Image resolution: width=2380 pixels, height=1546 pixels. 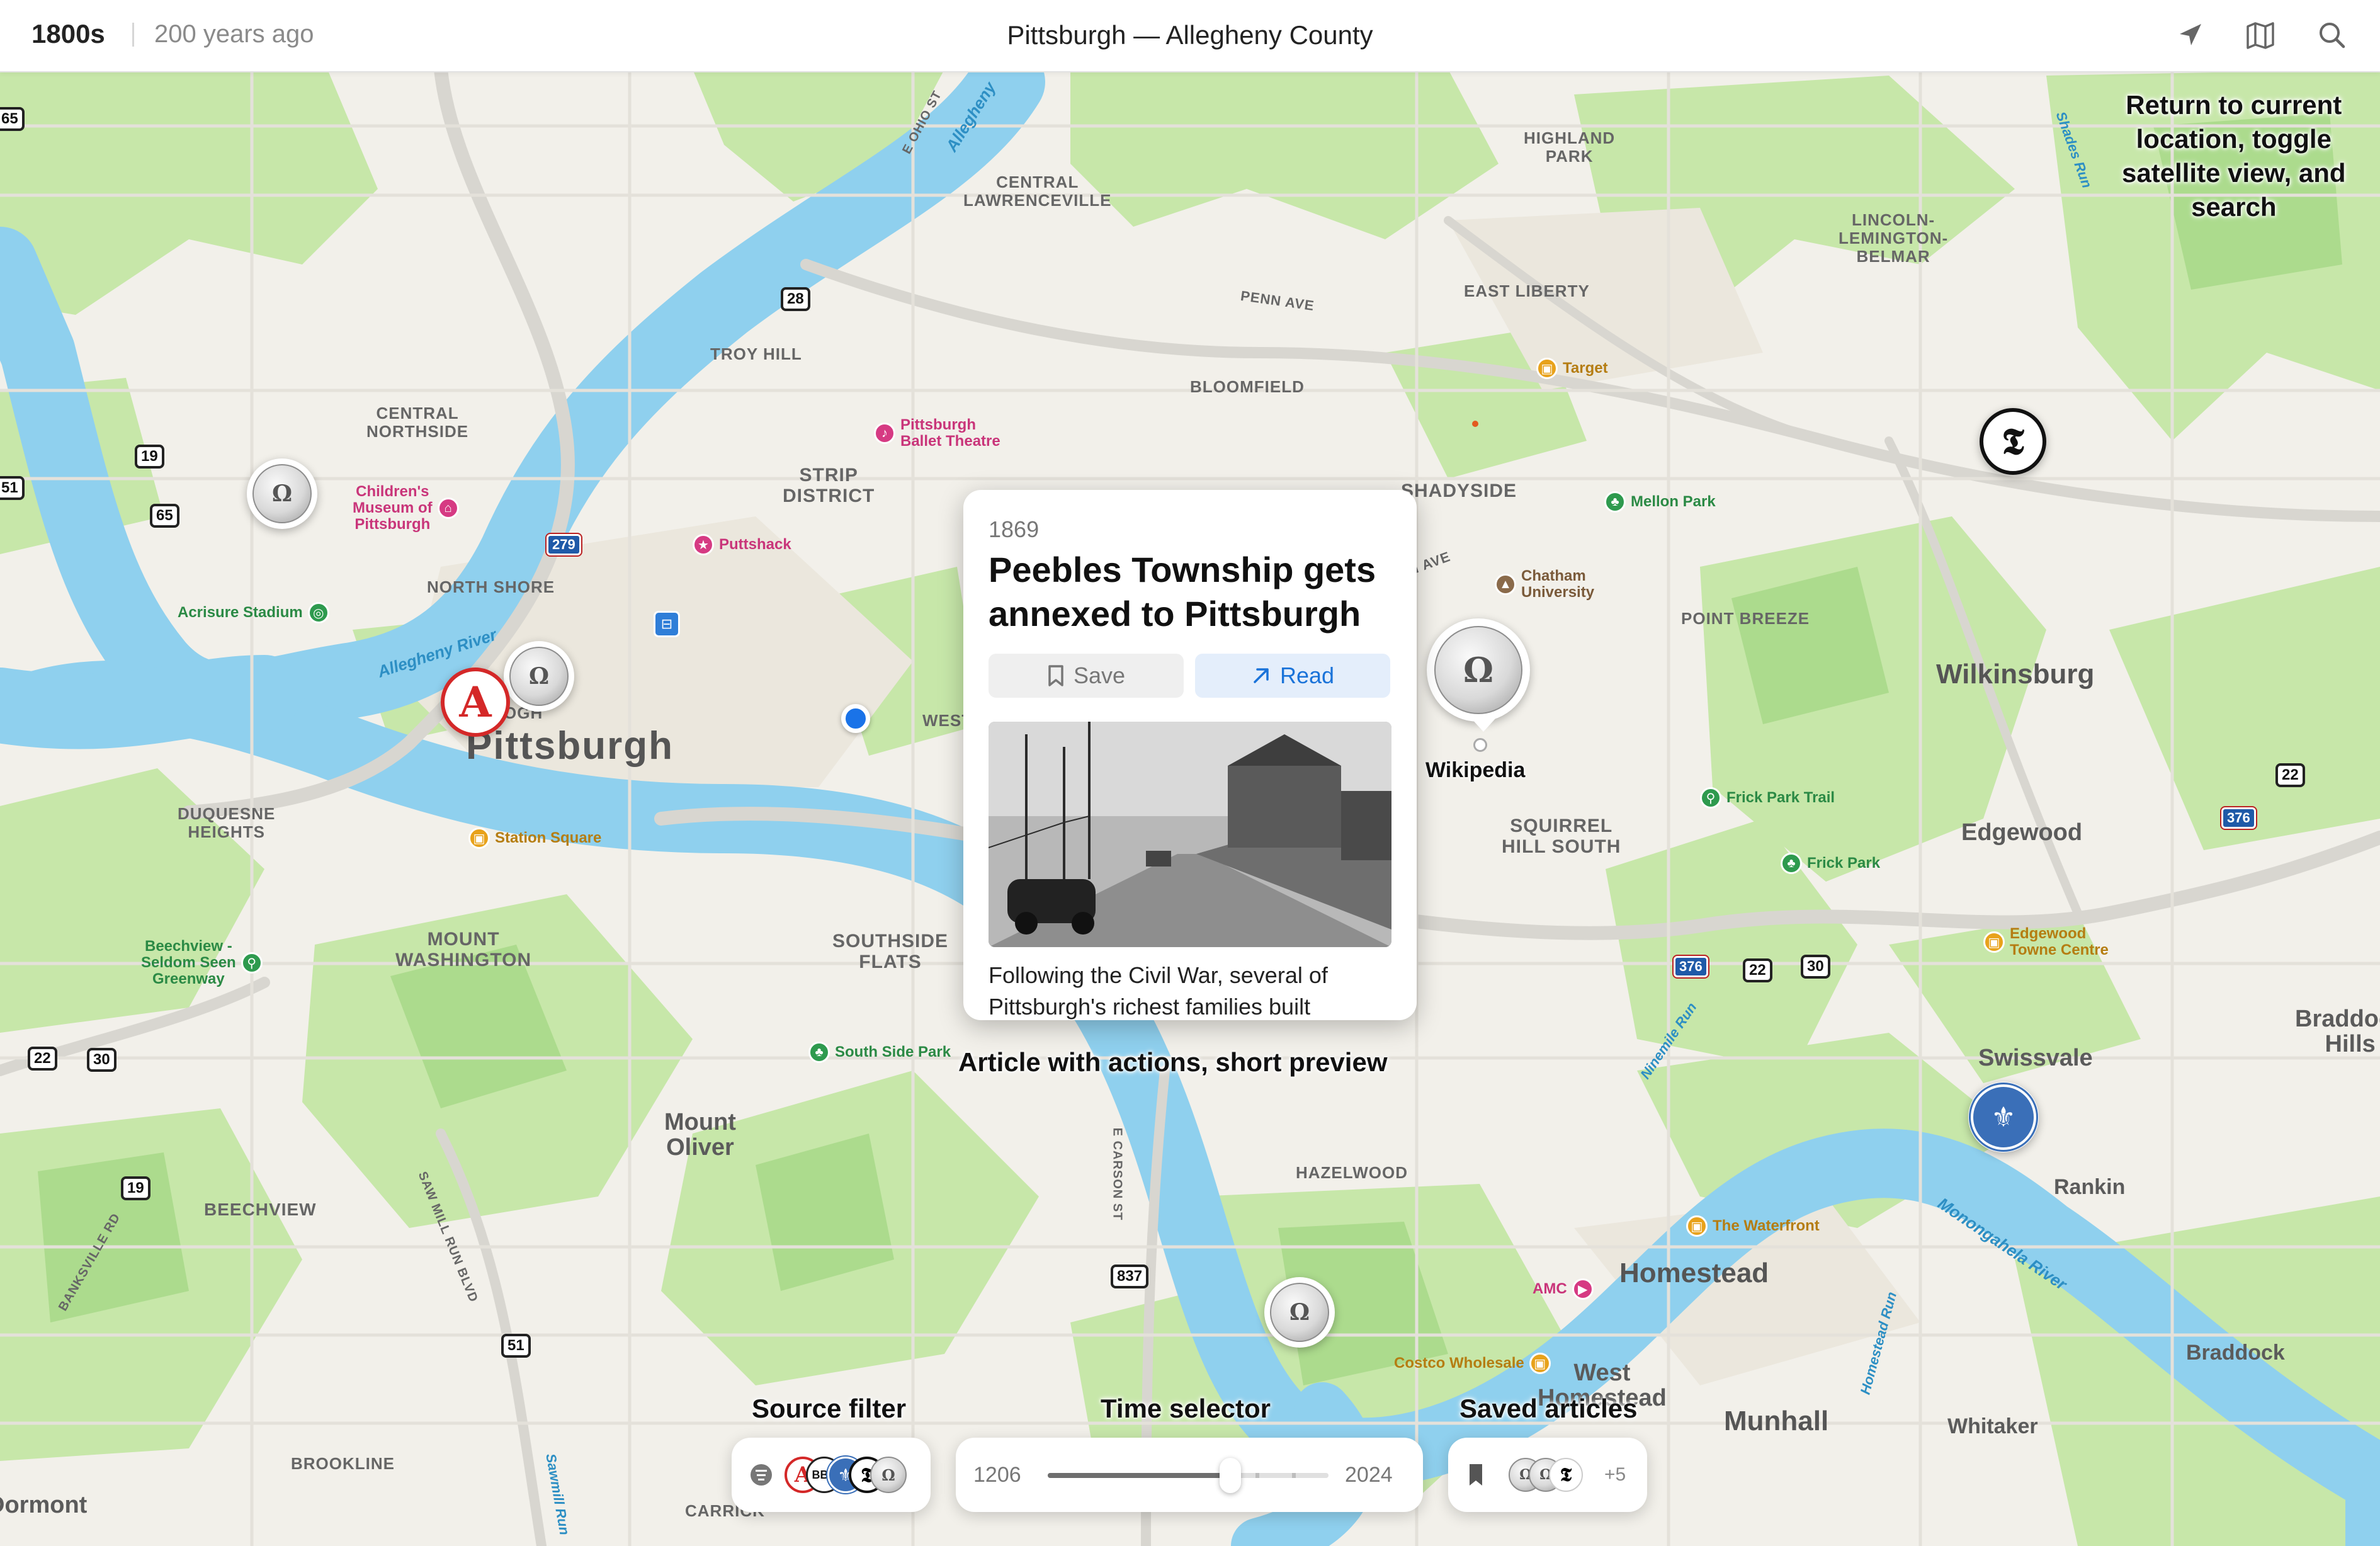 I want to click on article-photo, so click(x=1190, y=834).